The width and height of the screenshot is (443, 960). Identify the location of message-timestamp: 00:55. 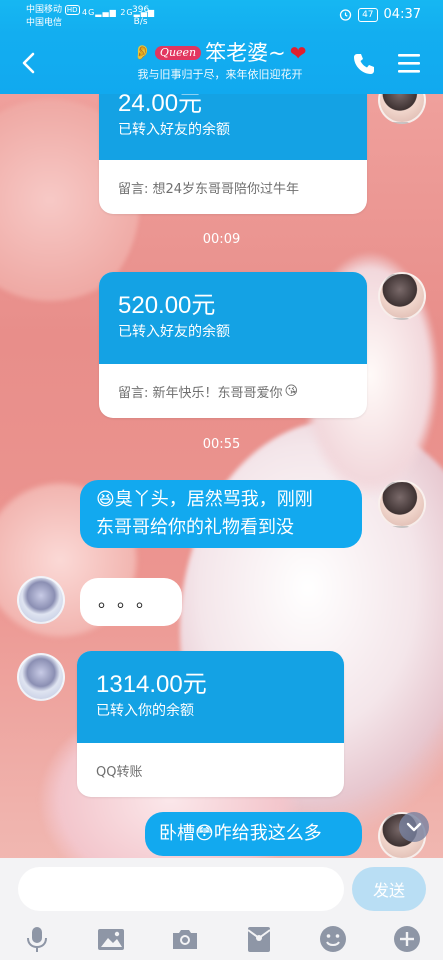
(221, 444).